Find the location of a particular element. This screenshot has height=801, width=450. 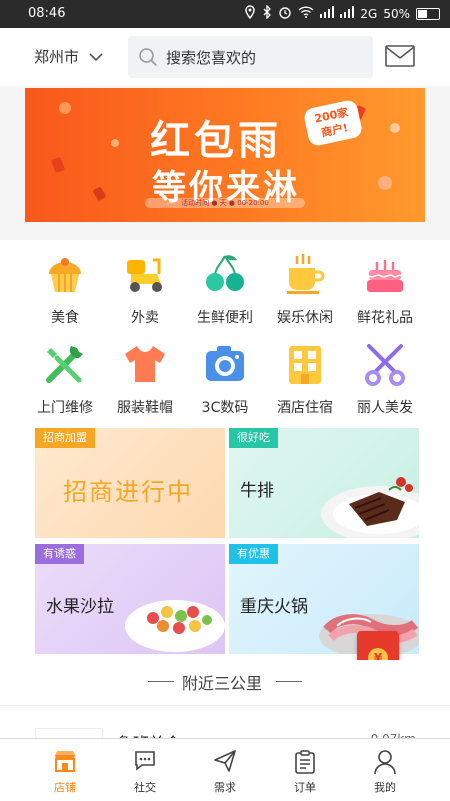

category-item: 生鲜便利 is located at coordinates (225, 289).